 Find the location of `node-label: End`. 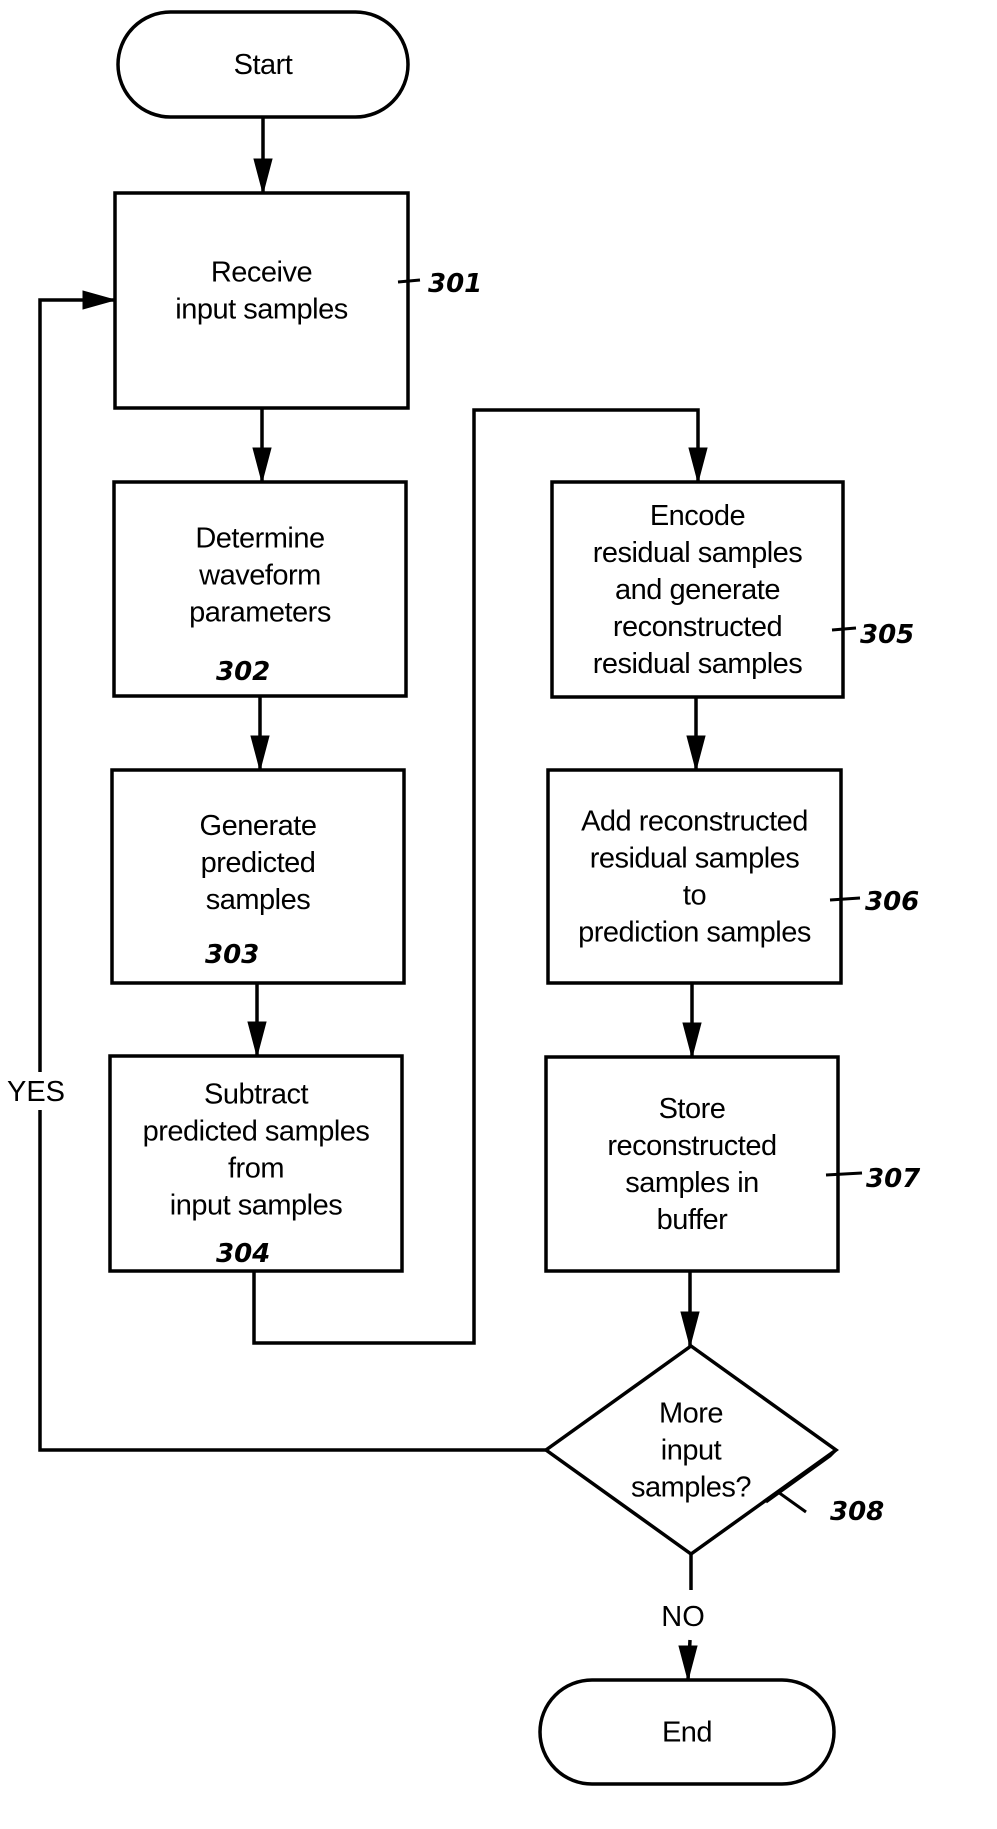

node-label: End is located at coordinates (687, 1732).